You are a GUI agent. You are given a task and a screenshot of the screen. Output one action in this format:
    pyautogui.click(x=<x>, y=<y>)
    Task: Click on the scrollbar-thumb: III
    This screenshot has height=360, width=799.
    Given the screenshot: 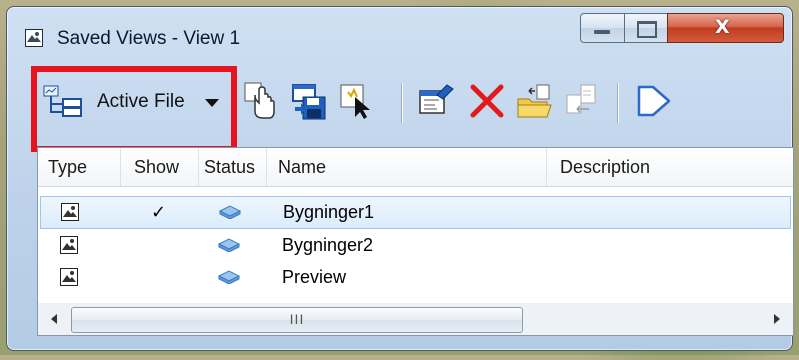 What is the action you would take?
    pyautogui.click(x=297, y=320)
    